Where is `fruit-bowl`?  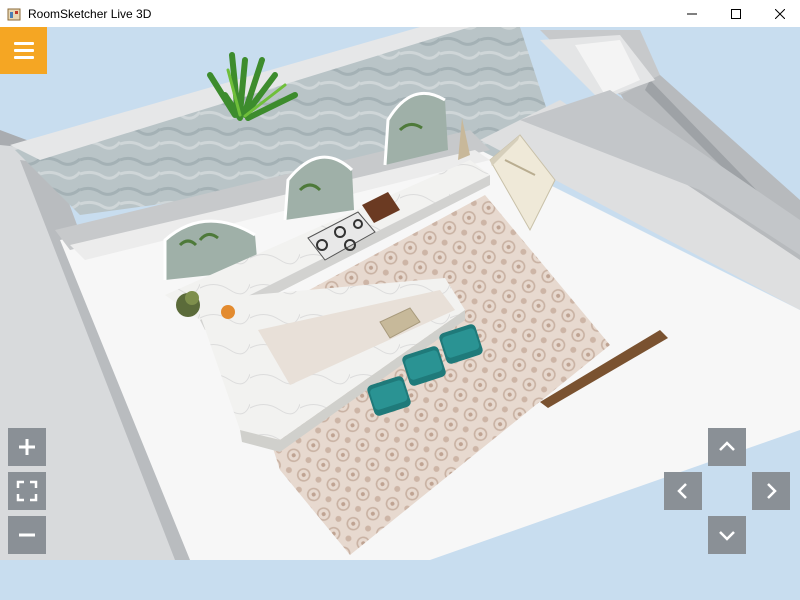
fruit-bowl is located at coordinates (228, 312).